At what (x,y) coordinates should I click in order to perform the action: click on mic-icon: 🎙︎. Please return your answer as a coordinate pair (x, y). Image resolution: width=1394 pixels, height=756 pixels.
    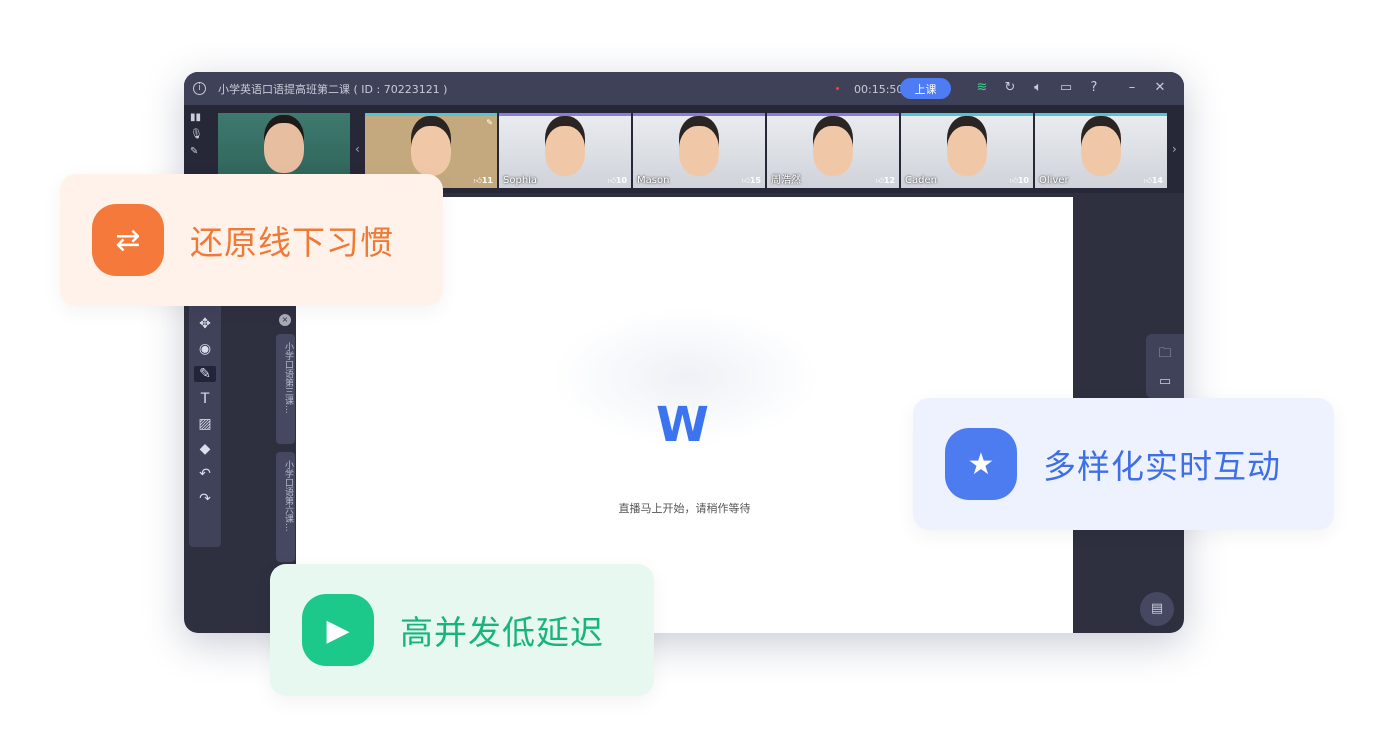
    Looking at the image, I should click on (196, 134).